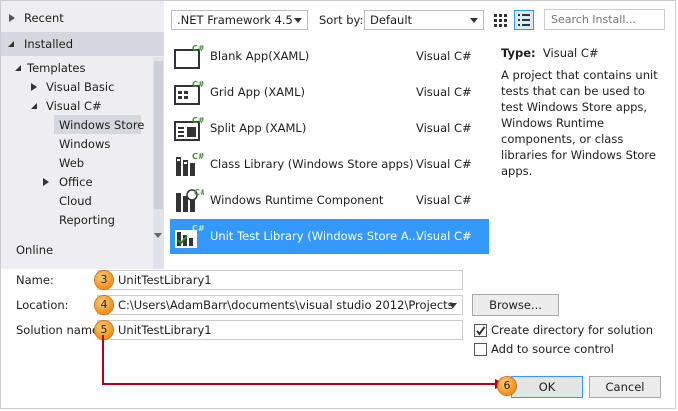 The image size is (678, 411). What do you see at coordinates (280, 280) in the screenshot?
I see `name-field: UnitTestLibrary1` at bounding box center [280, 280].